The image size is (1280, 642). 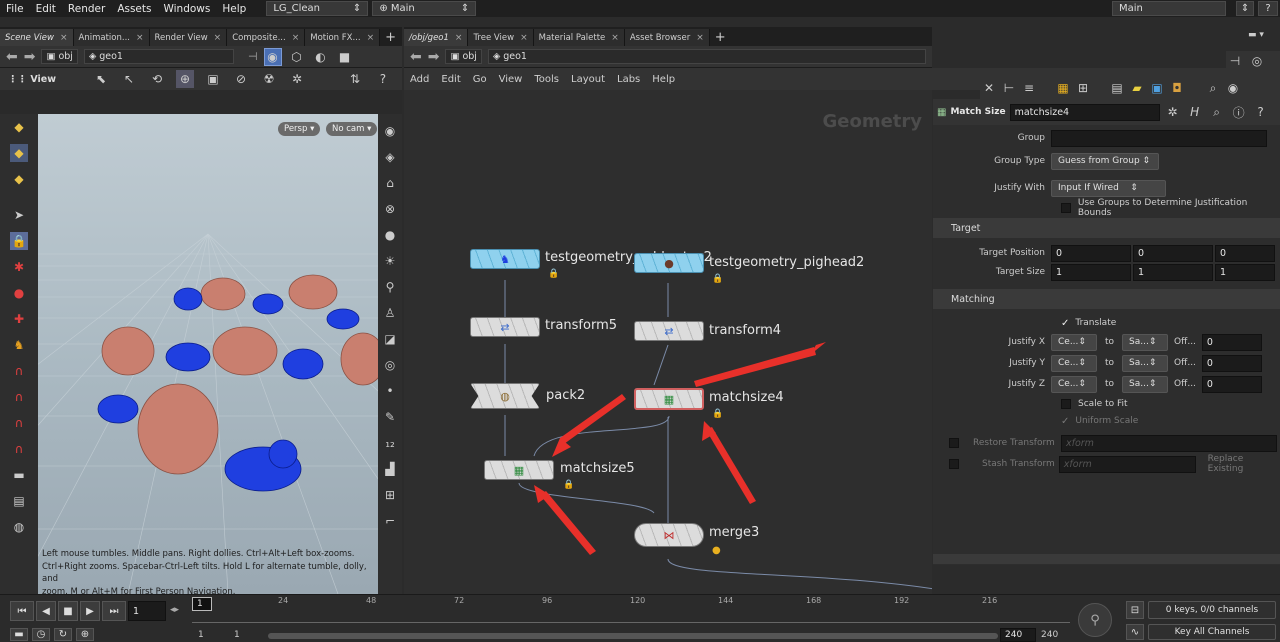 I want to click on keyframe-dial-icon: ⚲, so click(x=1095, y=620).